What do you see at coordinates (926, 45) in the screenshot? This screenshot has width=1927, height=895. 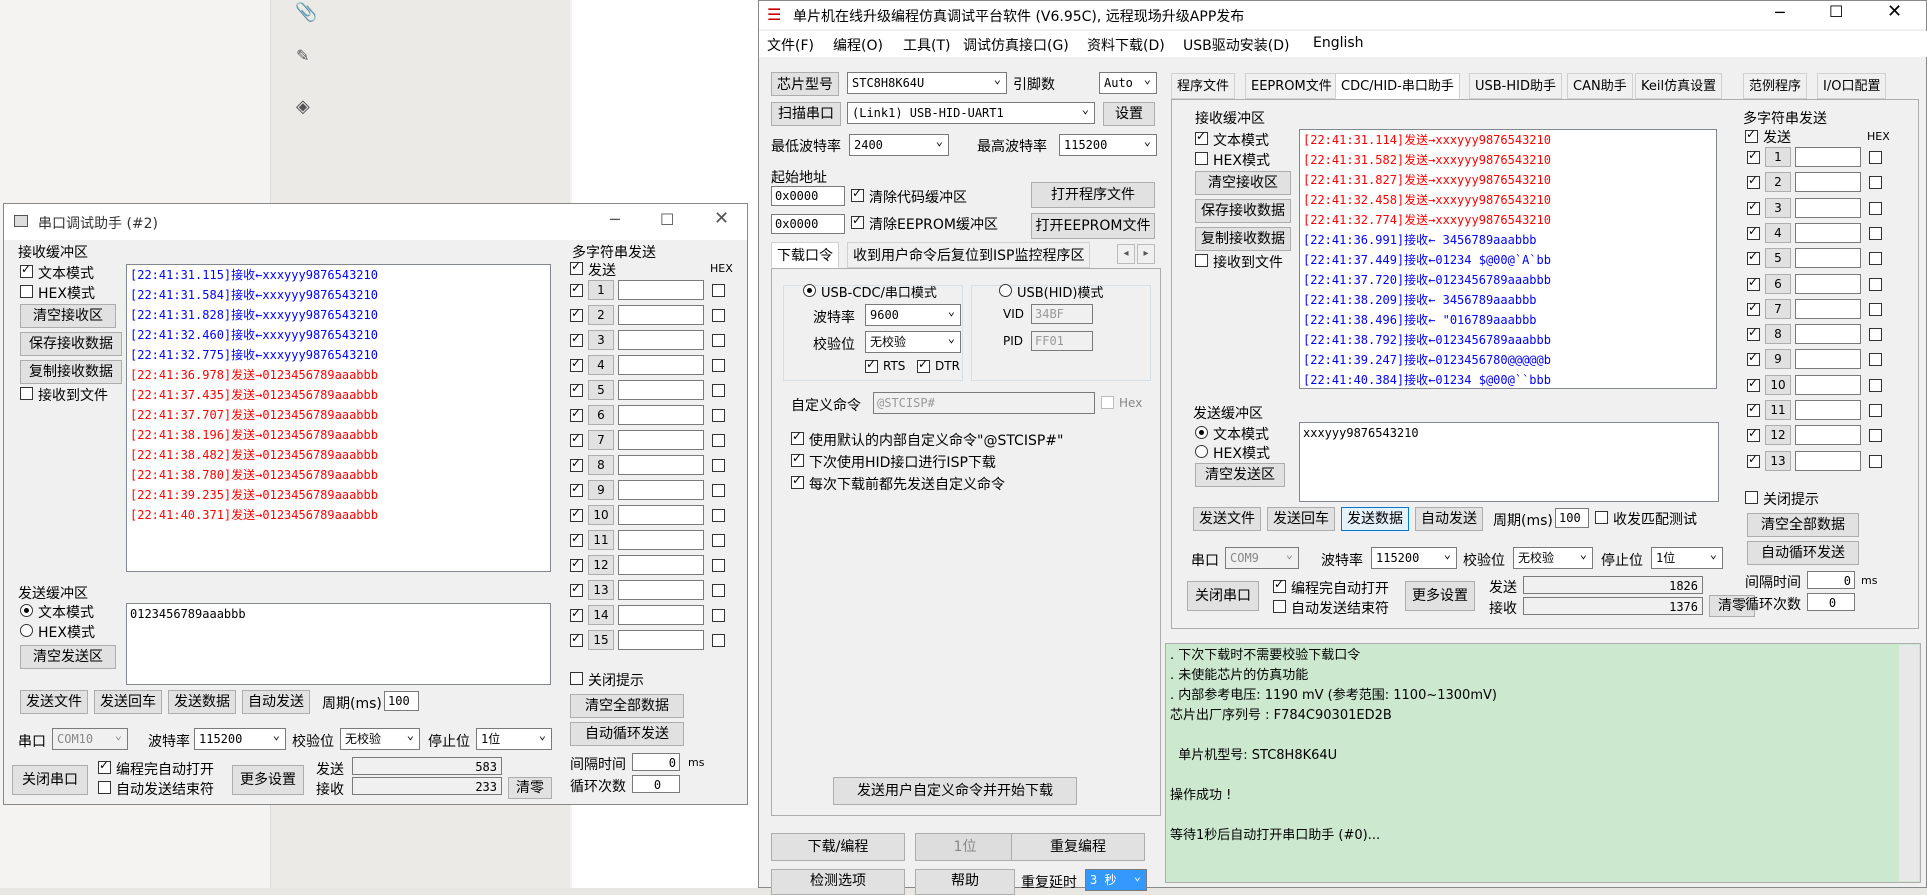 I see `menu-item: 工具(T)` at bounding box center [926, 45].